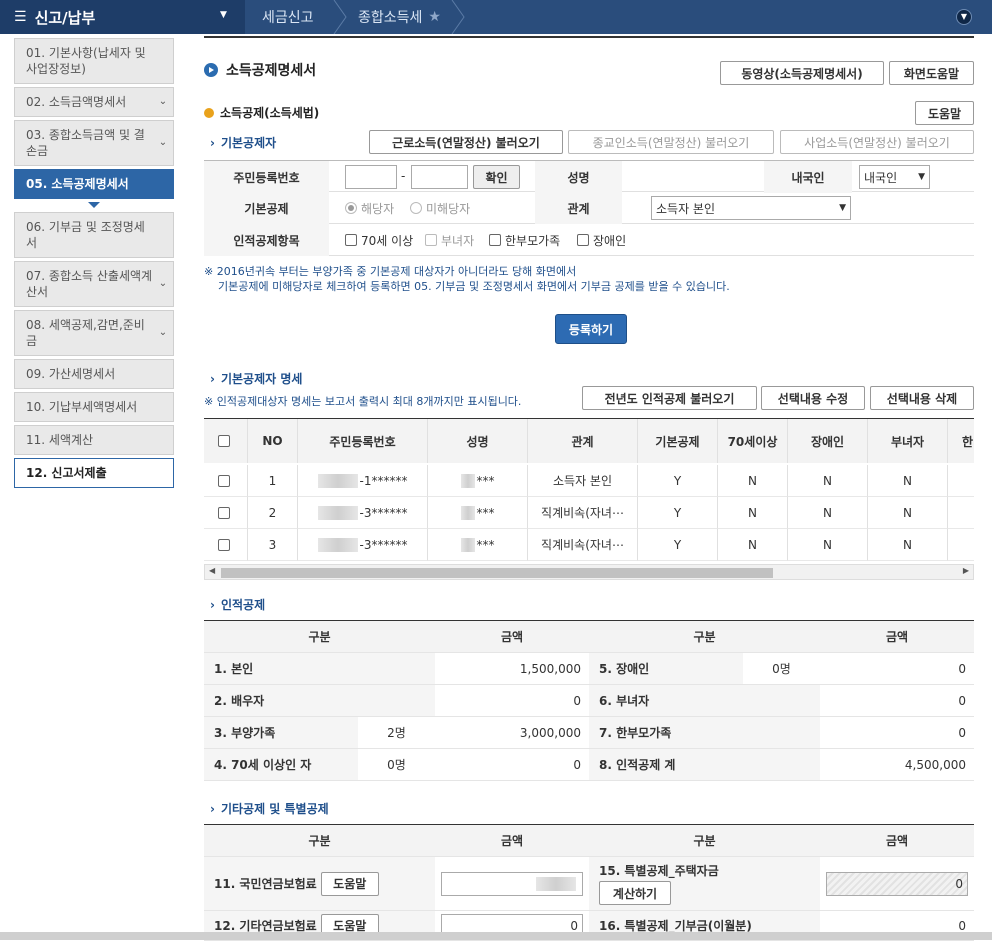 This screenshot has width=992, height=941. What do you see at coordinates (704, 701) in the screenshot?
I see `row-label: 6. 부녀자` at bounding box center [704, 701].